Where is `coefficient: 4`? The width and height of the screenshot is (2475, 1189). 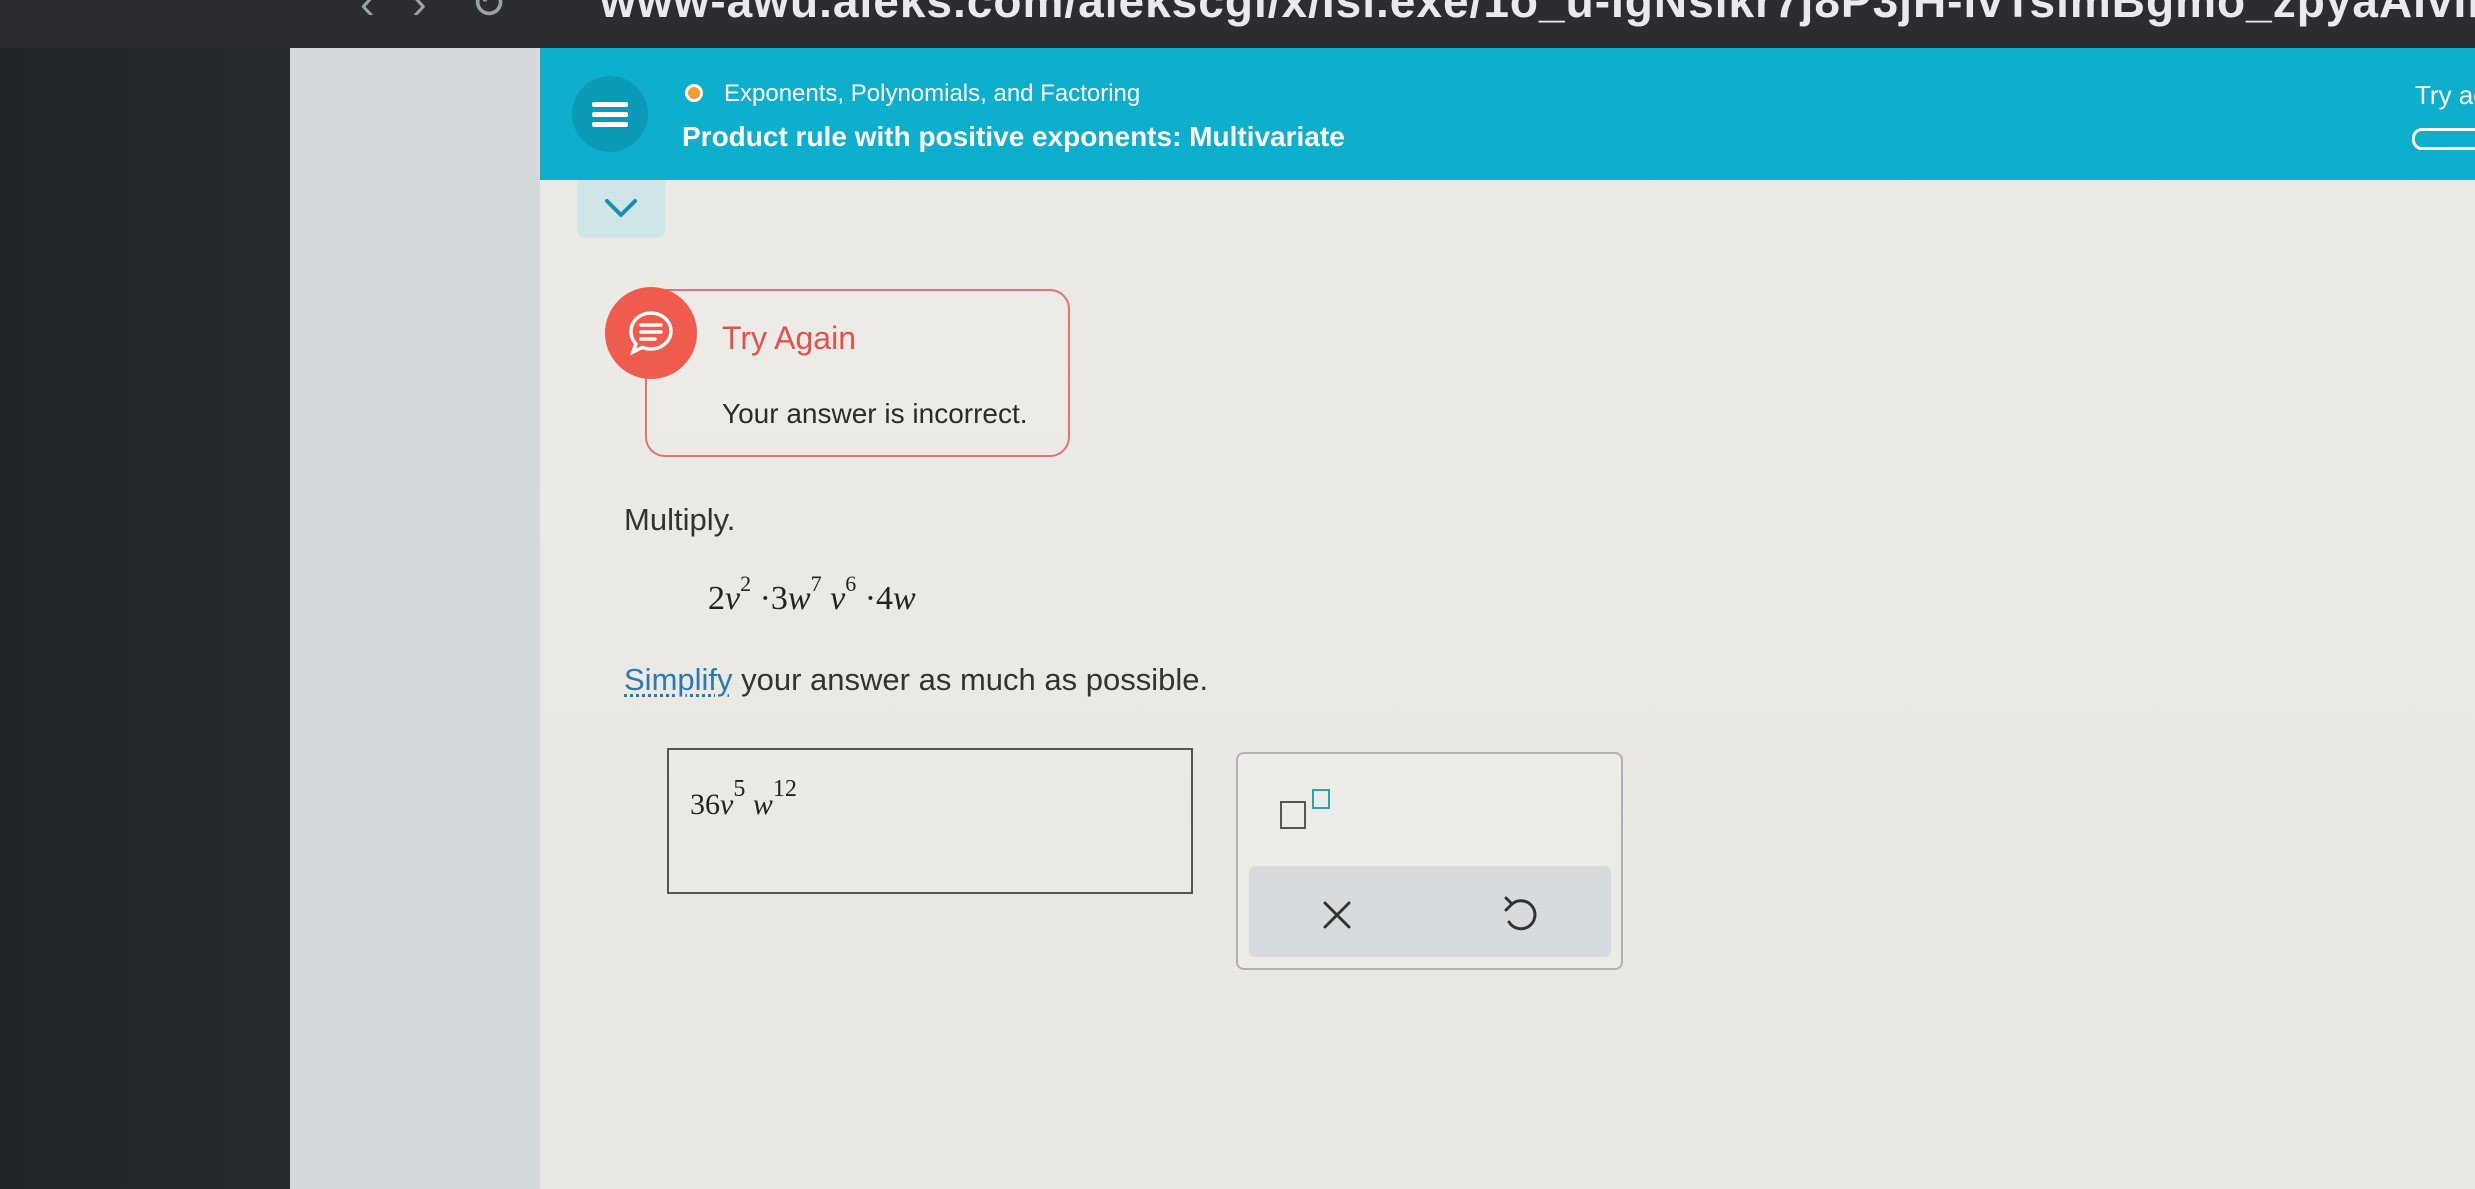 coefficient: 4 is located at coordinates (885, 598).